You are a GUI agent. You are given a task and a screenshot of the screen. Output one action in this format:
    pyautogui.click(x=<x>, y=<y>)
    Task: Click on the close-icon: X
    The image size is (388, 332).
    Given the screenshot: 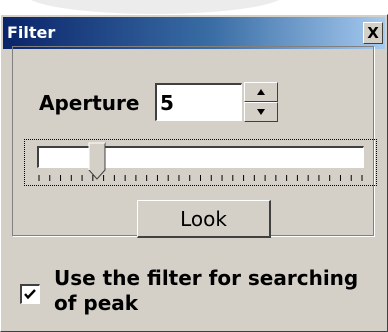 What is the action you would take?
    pyautogui.click(x=373, y=33)
    